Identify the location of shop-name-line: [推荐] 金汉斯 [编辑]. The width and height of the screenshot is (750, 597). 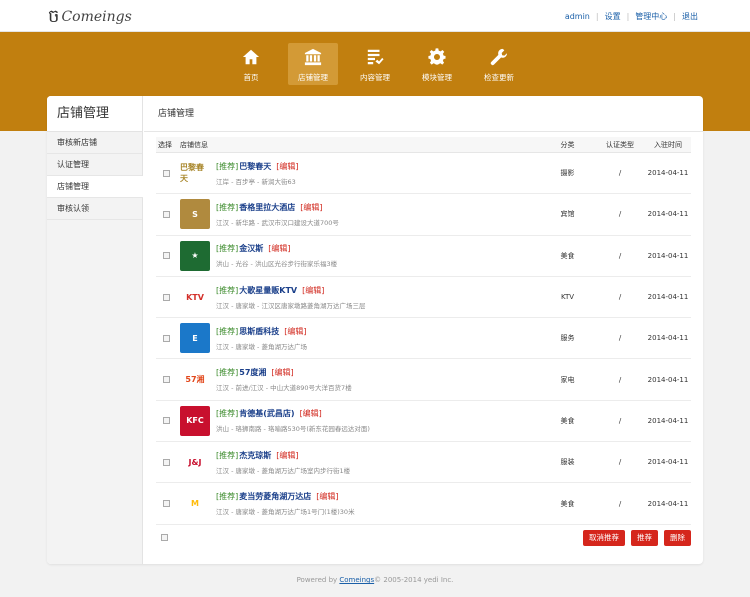
(276, 248).